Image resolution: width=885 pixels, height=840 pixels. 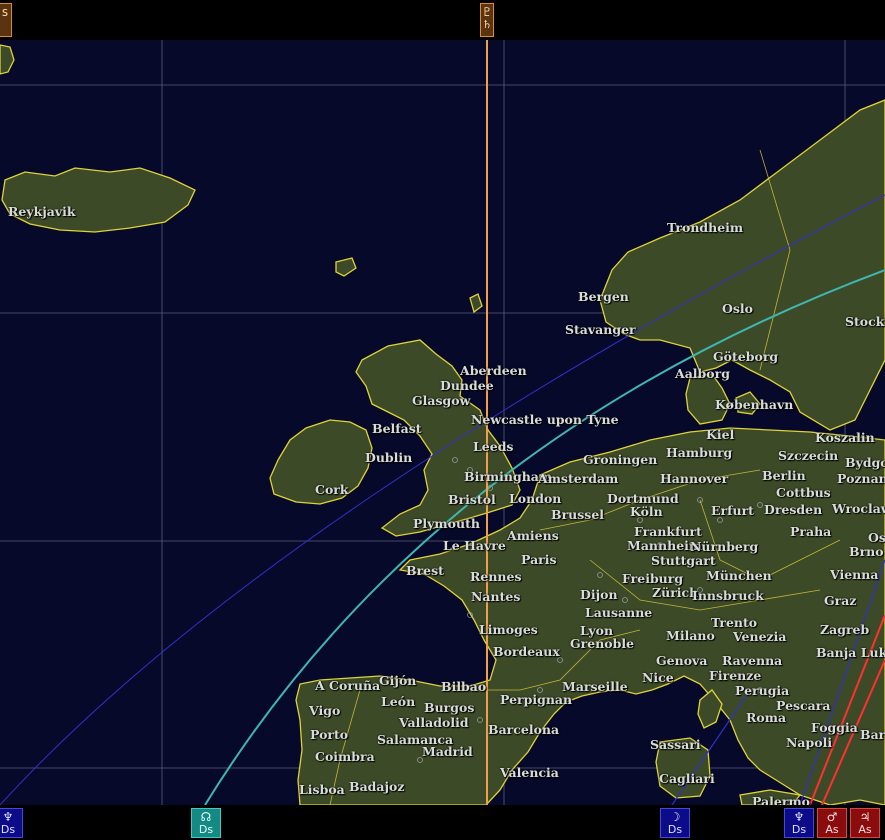 What do you see at coordinates (42, 212) in the screenshot?
I see `city-label: Reykjavik` at bounding box center [42, 212].